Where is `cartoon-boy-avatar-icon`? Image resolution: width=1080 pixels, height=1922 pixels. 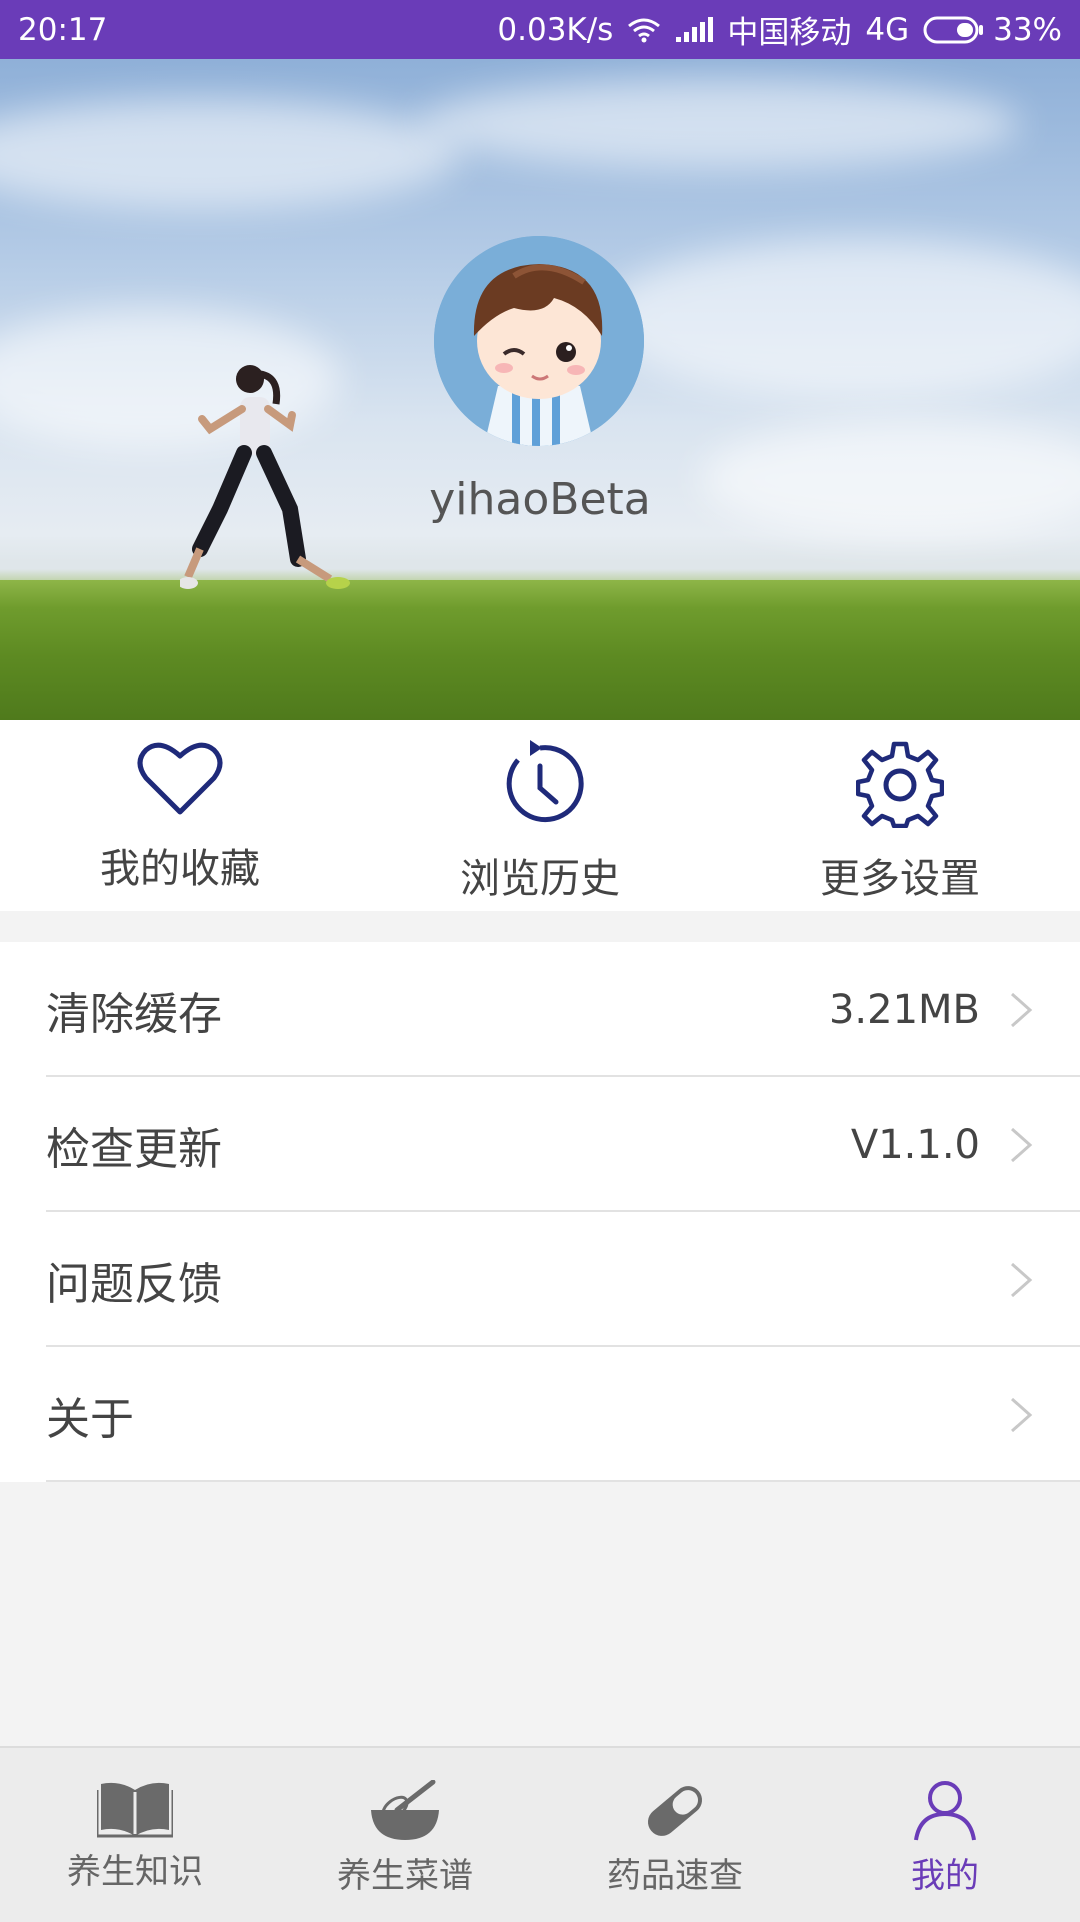 cartoon-boy-avatar-icon is located at coordinates (539, 341).